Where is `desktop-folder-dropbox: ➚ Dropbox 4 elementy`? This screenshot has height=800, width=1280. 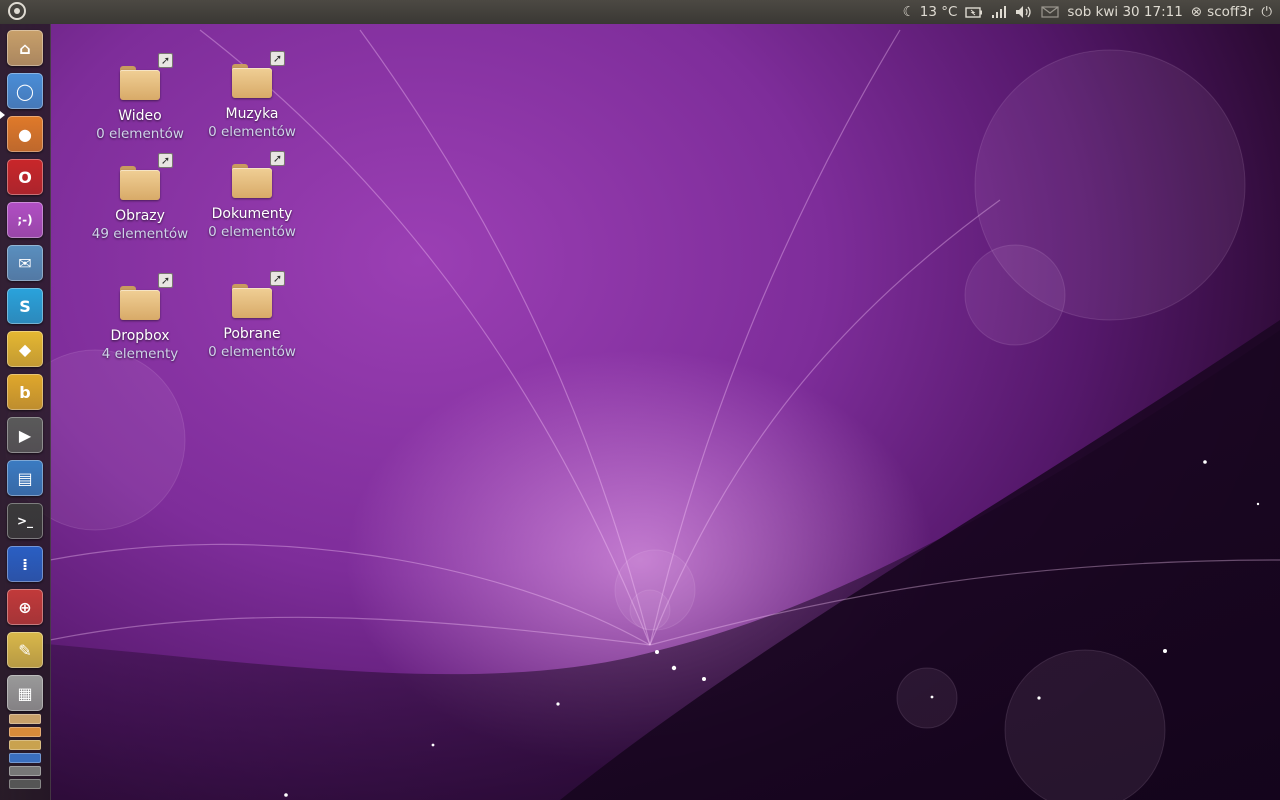
desktop-folder-dropbox: ➚ Dropbox 4 elementy is located at coordinates (140, 317).